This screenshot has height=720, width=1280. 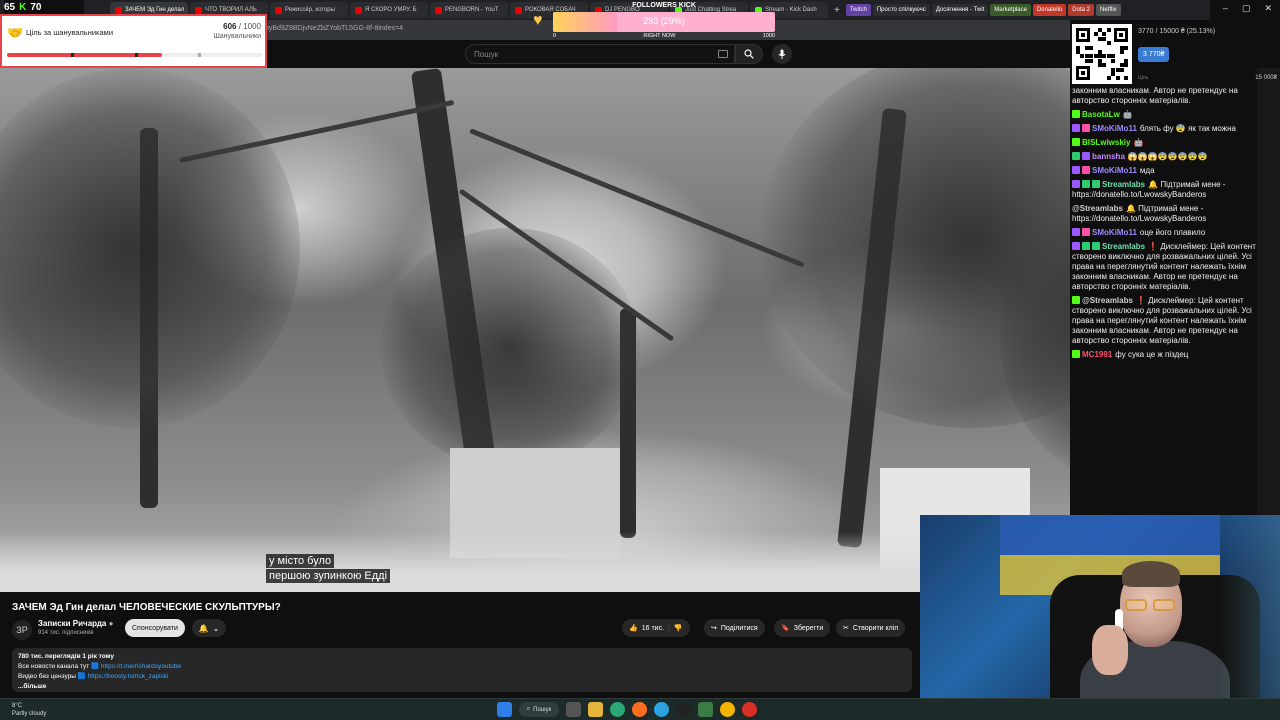 I want to click on sponsor-button: Спонсорувати, so click(x=155, y=628).